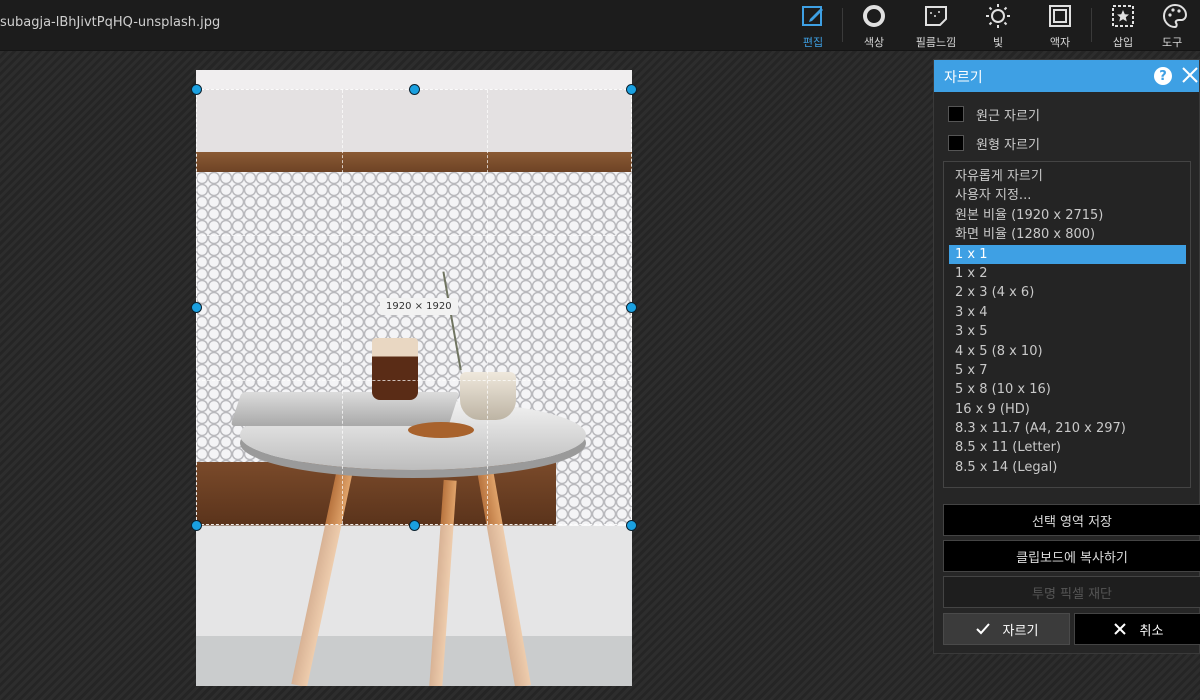  I want to click on aspect-ratio-option: 1 x 1, so click(1067, 254).